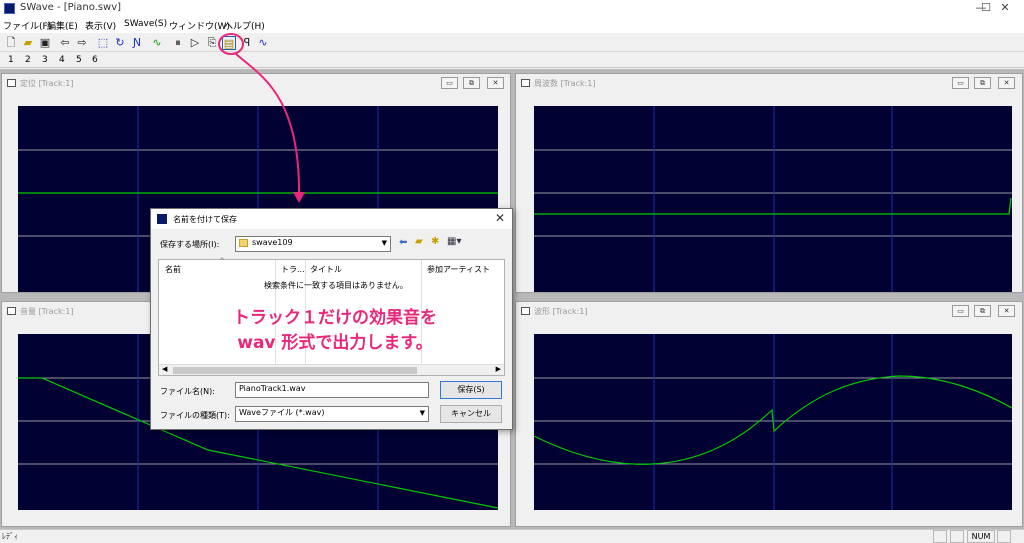 The height and width of the screenshot is (543, 1024). I want to click on column-title: タイトル, so click(326, 269).